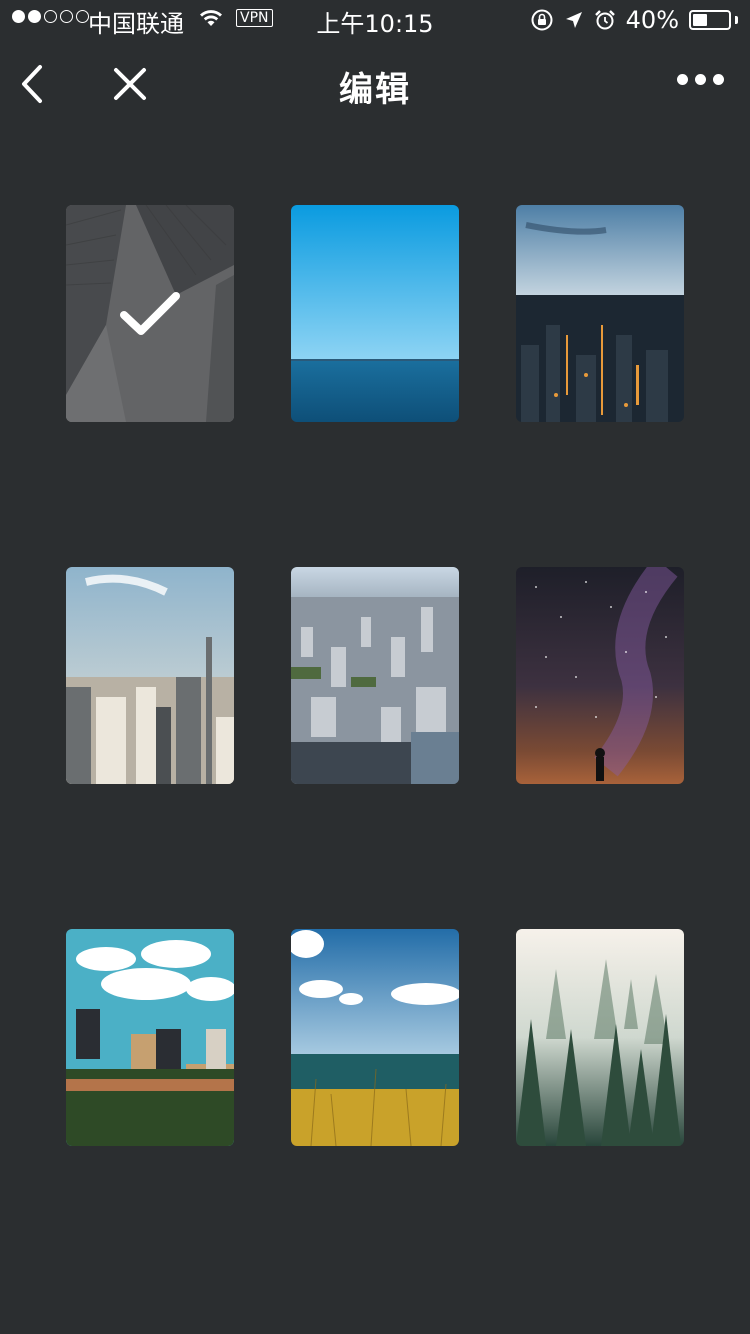 The width and height of the screenshot is (750, 1334). Describe the element at coordinates (542, 20) in the screenshot. I see `orientation-lock-icon` at that location.